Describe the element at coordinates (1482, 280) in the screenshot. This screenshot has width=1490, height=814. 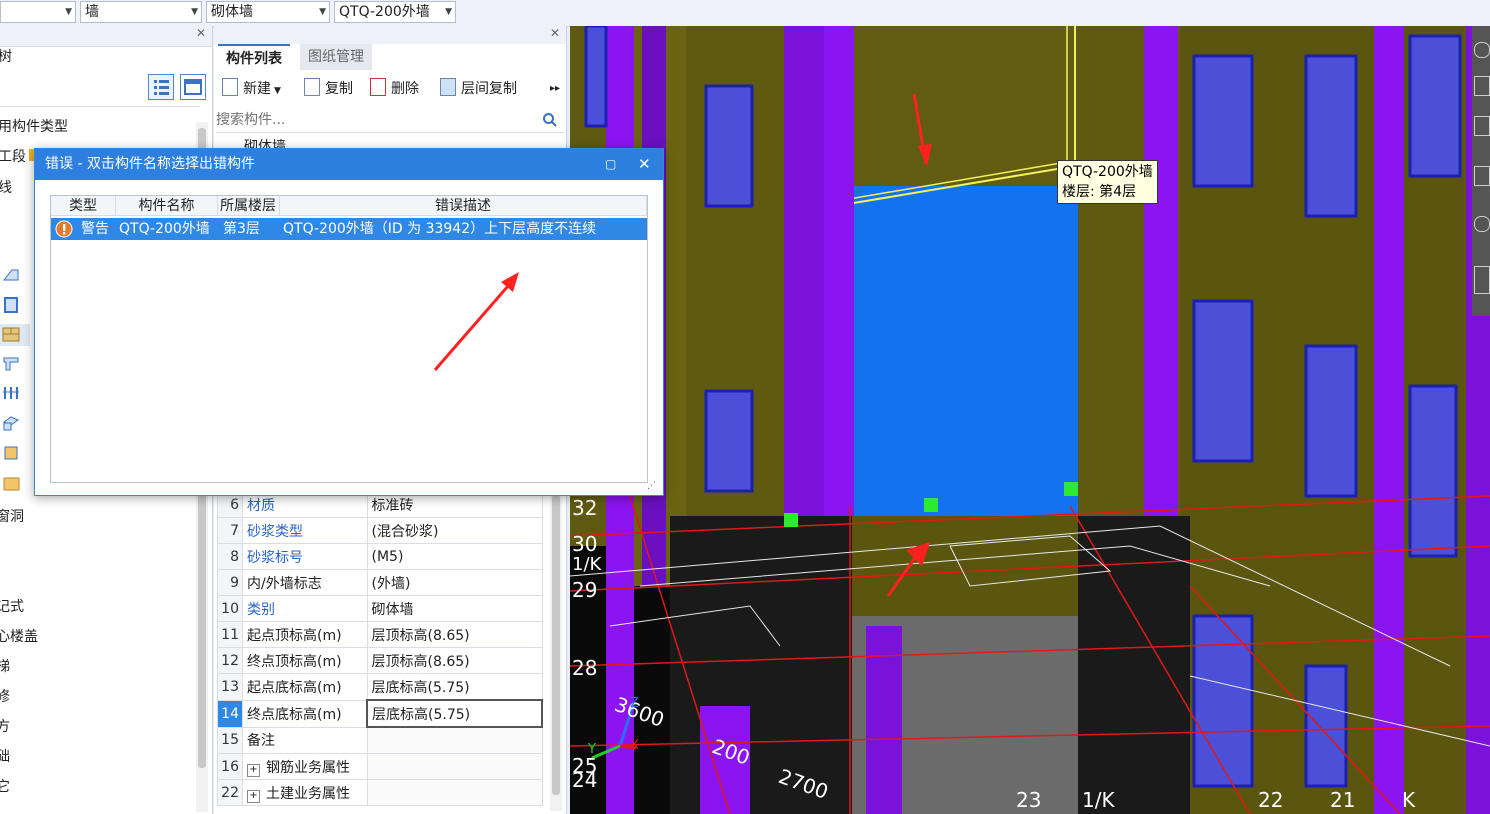
I see `tool-icon` at that location.